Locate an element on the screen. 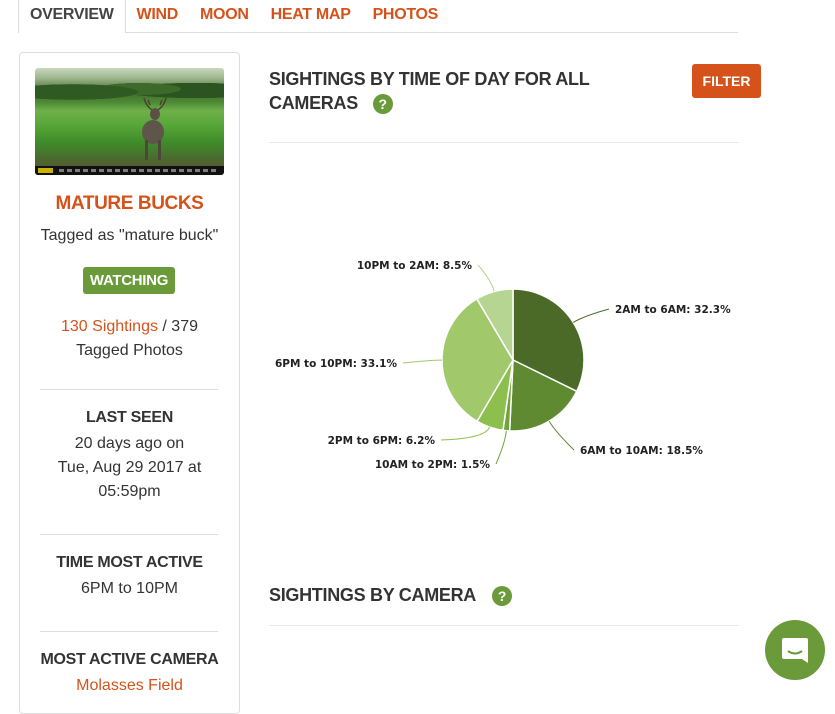  pie-label: 10PM to 2AM: 8.5% is located at coordinates (415, 266).